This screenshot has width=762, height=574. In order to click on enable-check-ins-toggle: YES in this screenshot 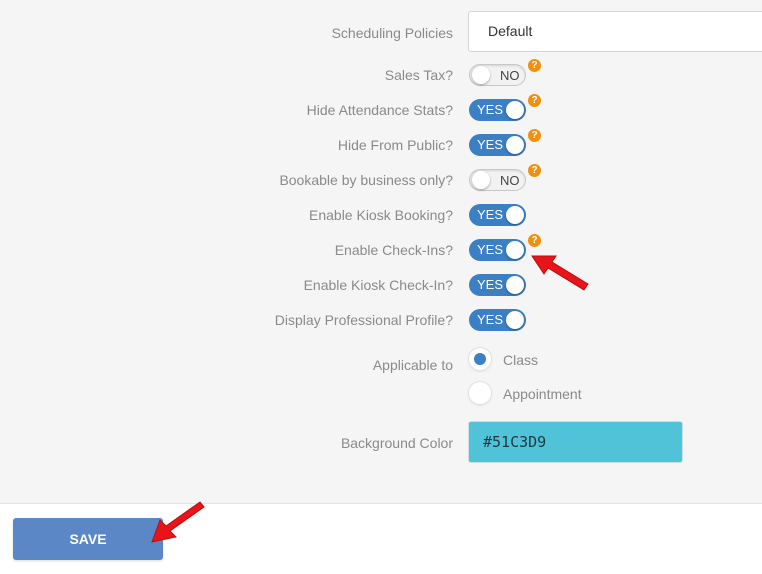, I will do `click(497, 250)`.